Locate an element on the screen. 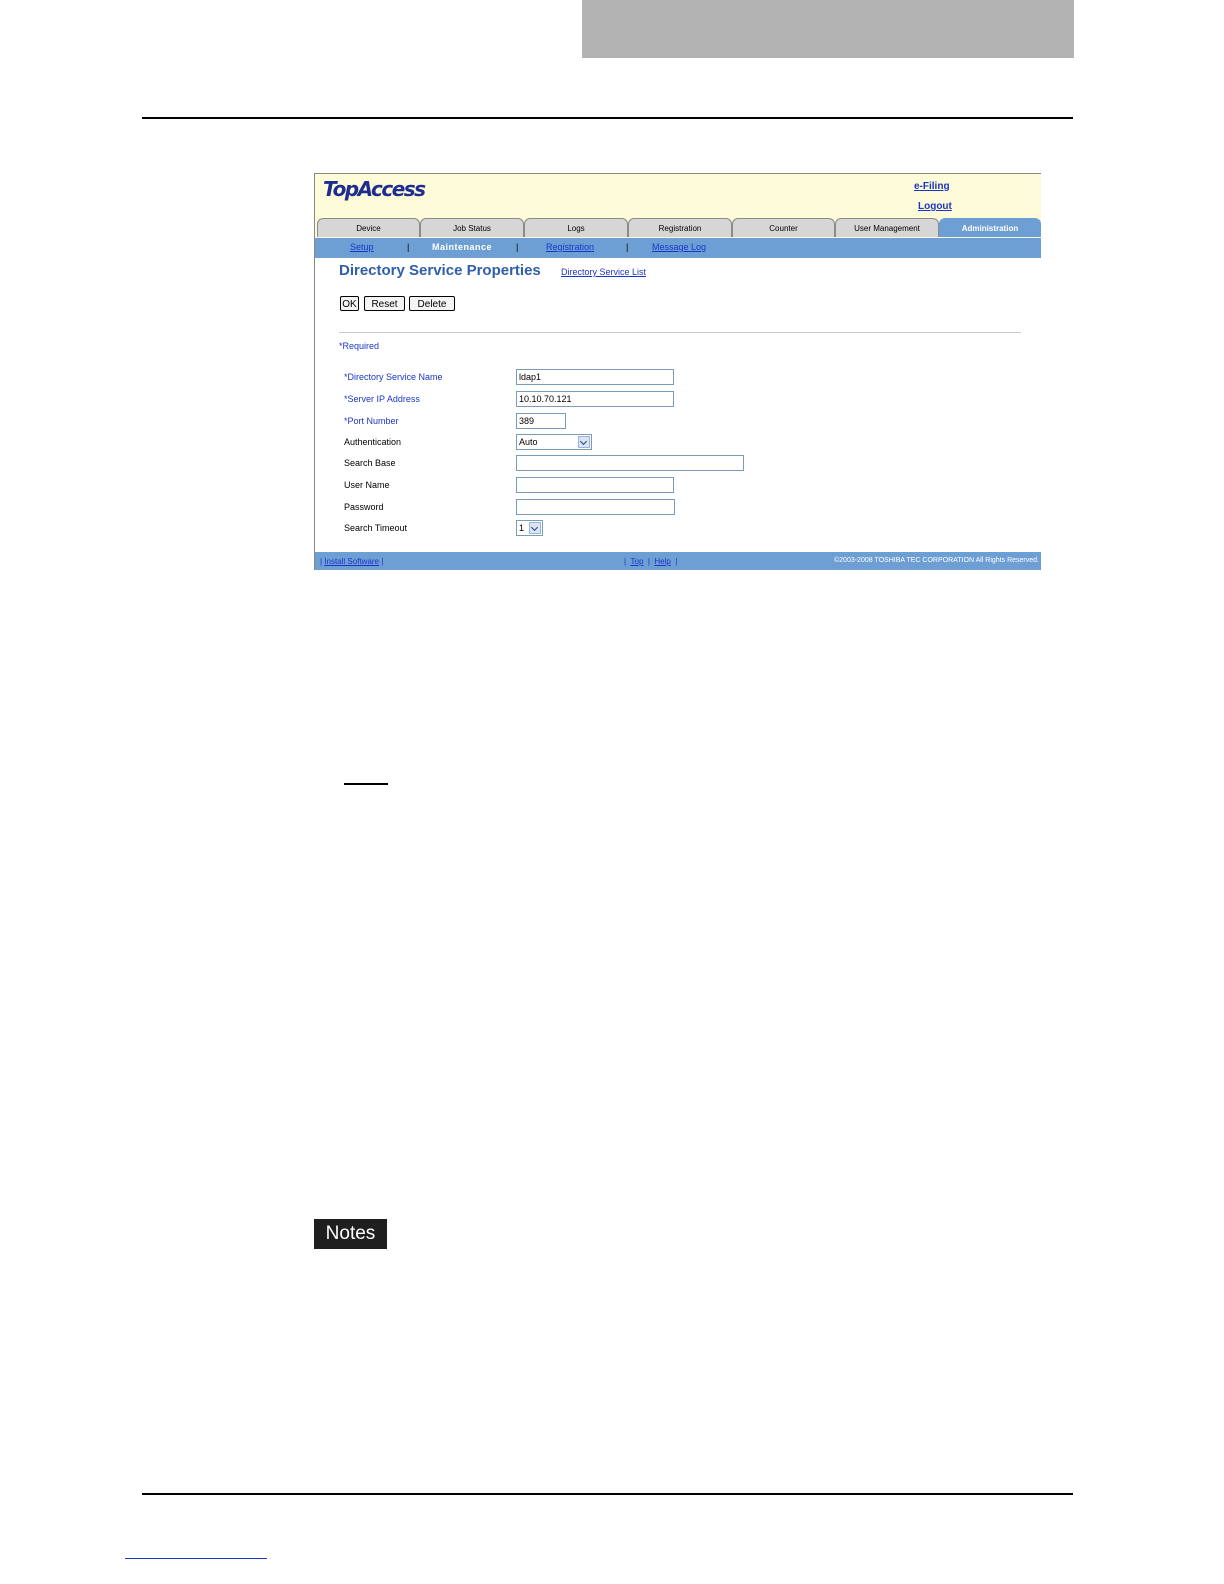 Image resolution: width=1224 pixels, height=1584 pixels. bottom-rule is located at coordinates (607, 1494).